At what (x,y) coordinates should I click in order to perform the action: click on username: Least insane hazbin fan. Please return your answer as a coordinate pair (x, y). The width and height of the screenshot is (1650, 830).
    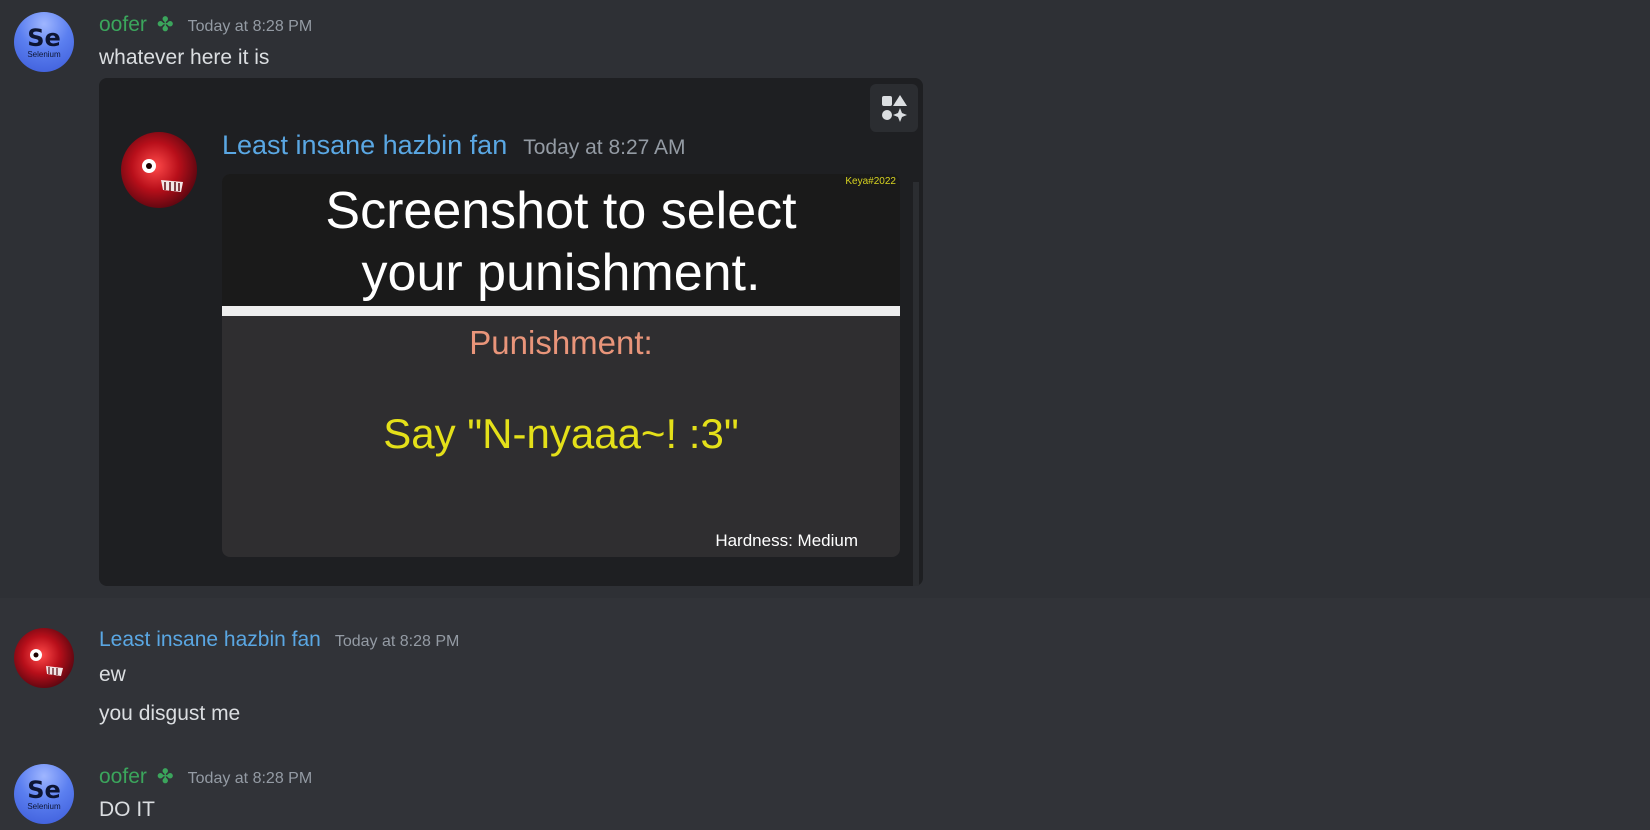
    Looking at the image, I should click on (210, 640).